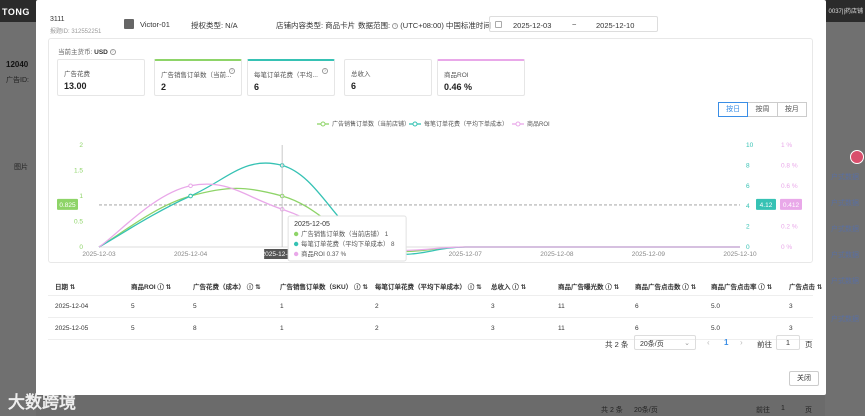 The image size is (865, 416). I want to click on bg-total: 共 2 条, so click(612, 410).